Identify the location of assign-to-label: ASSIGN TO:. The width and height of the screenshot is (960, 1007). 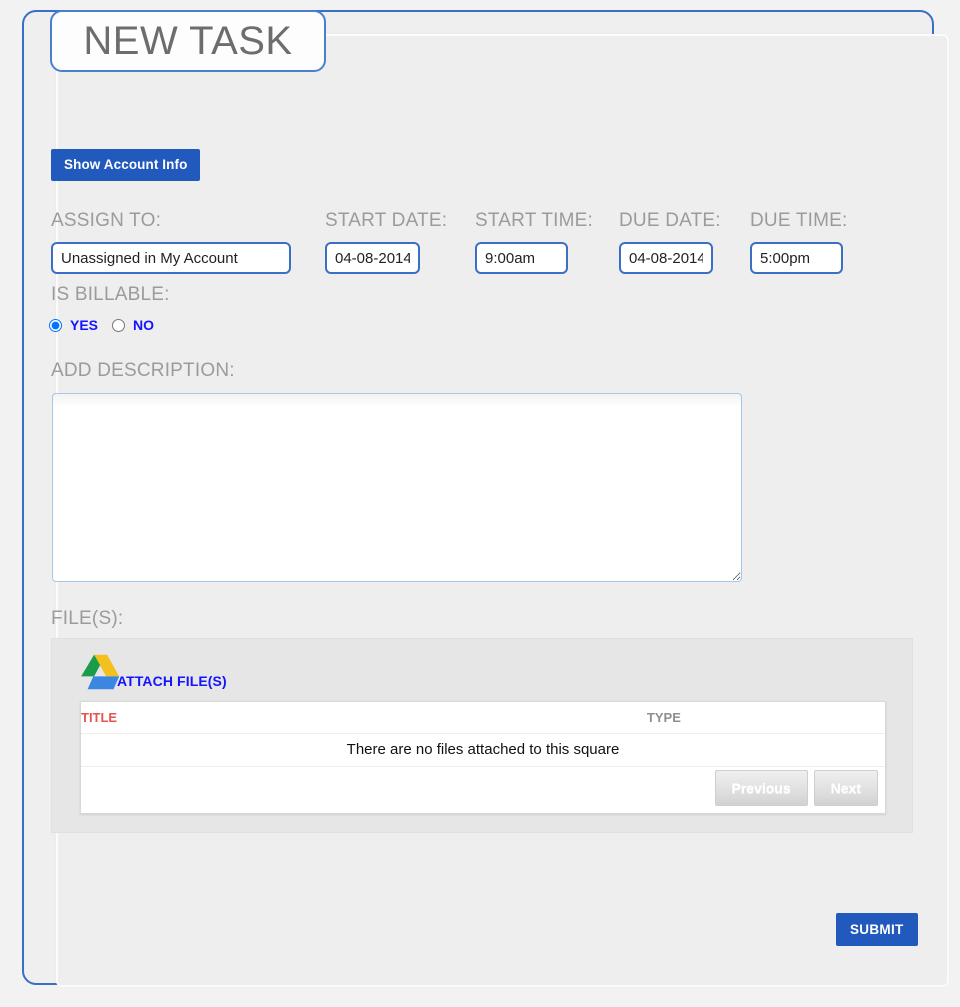
(106, 220).